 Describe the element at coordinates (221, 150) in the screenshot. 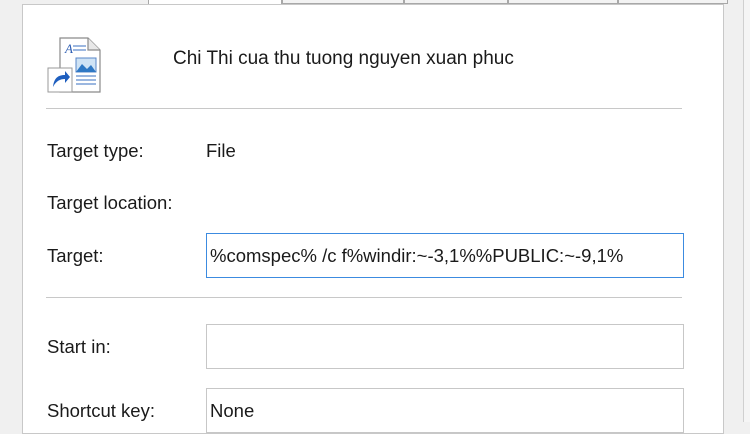

I see `target-type-value: File` at that location.